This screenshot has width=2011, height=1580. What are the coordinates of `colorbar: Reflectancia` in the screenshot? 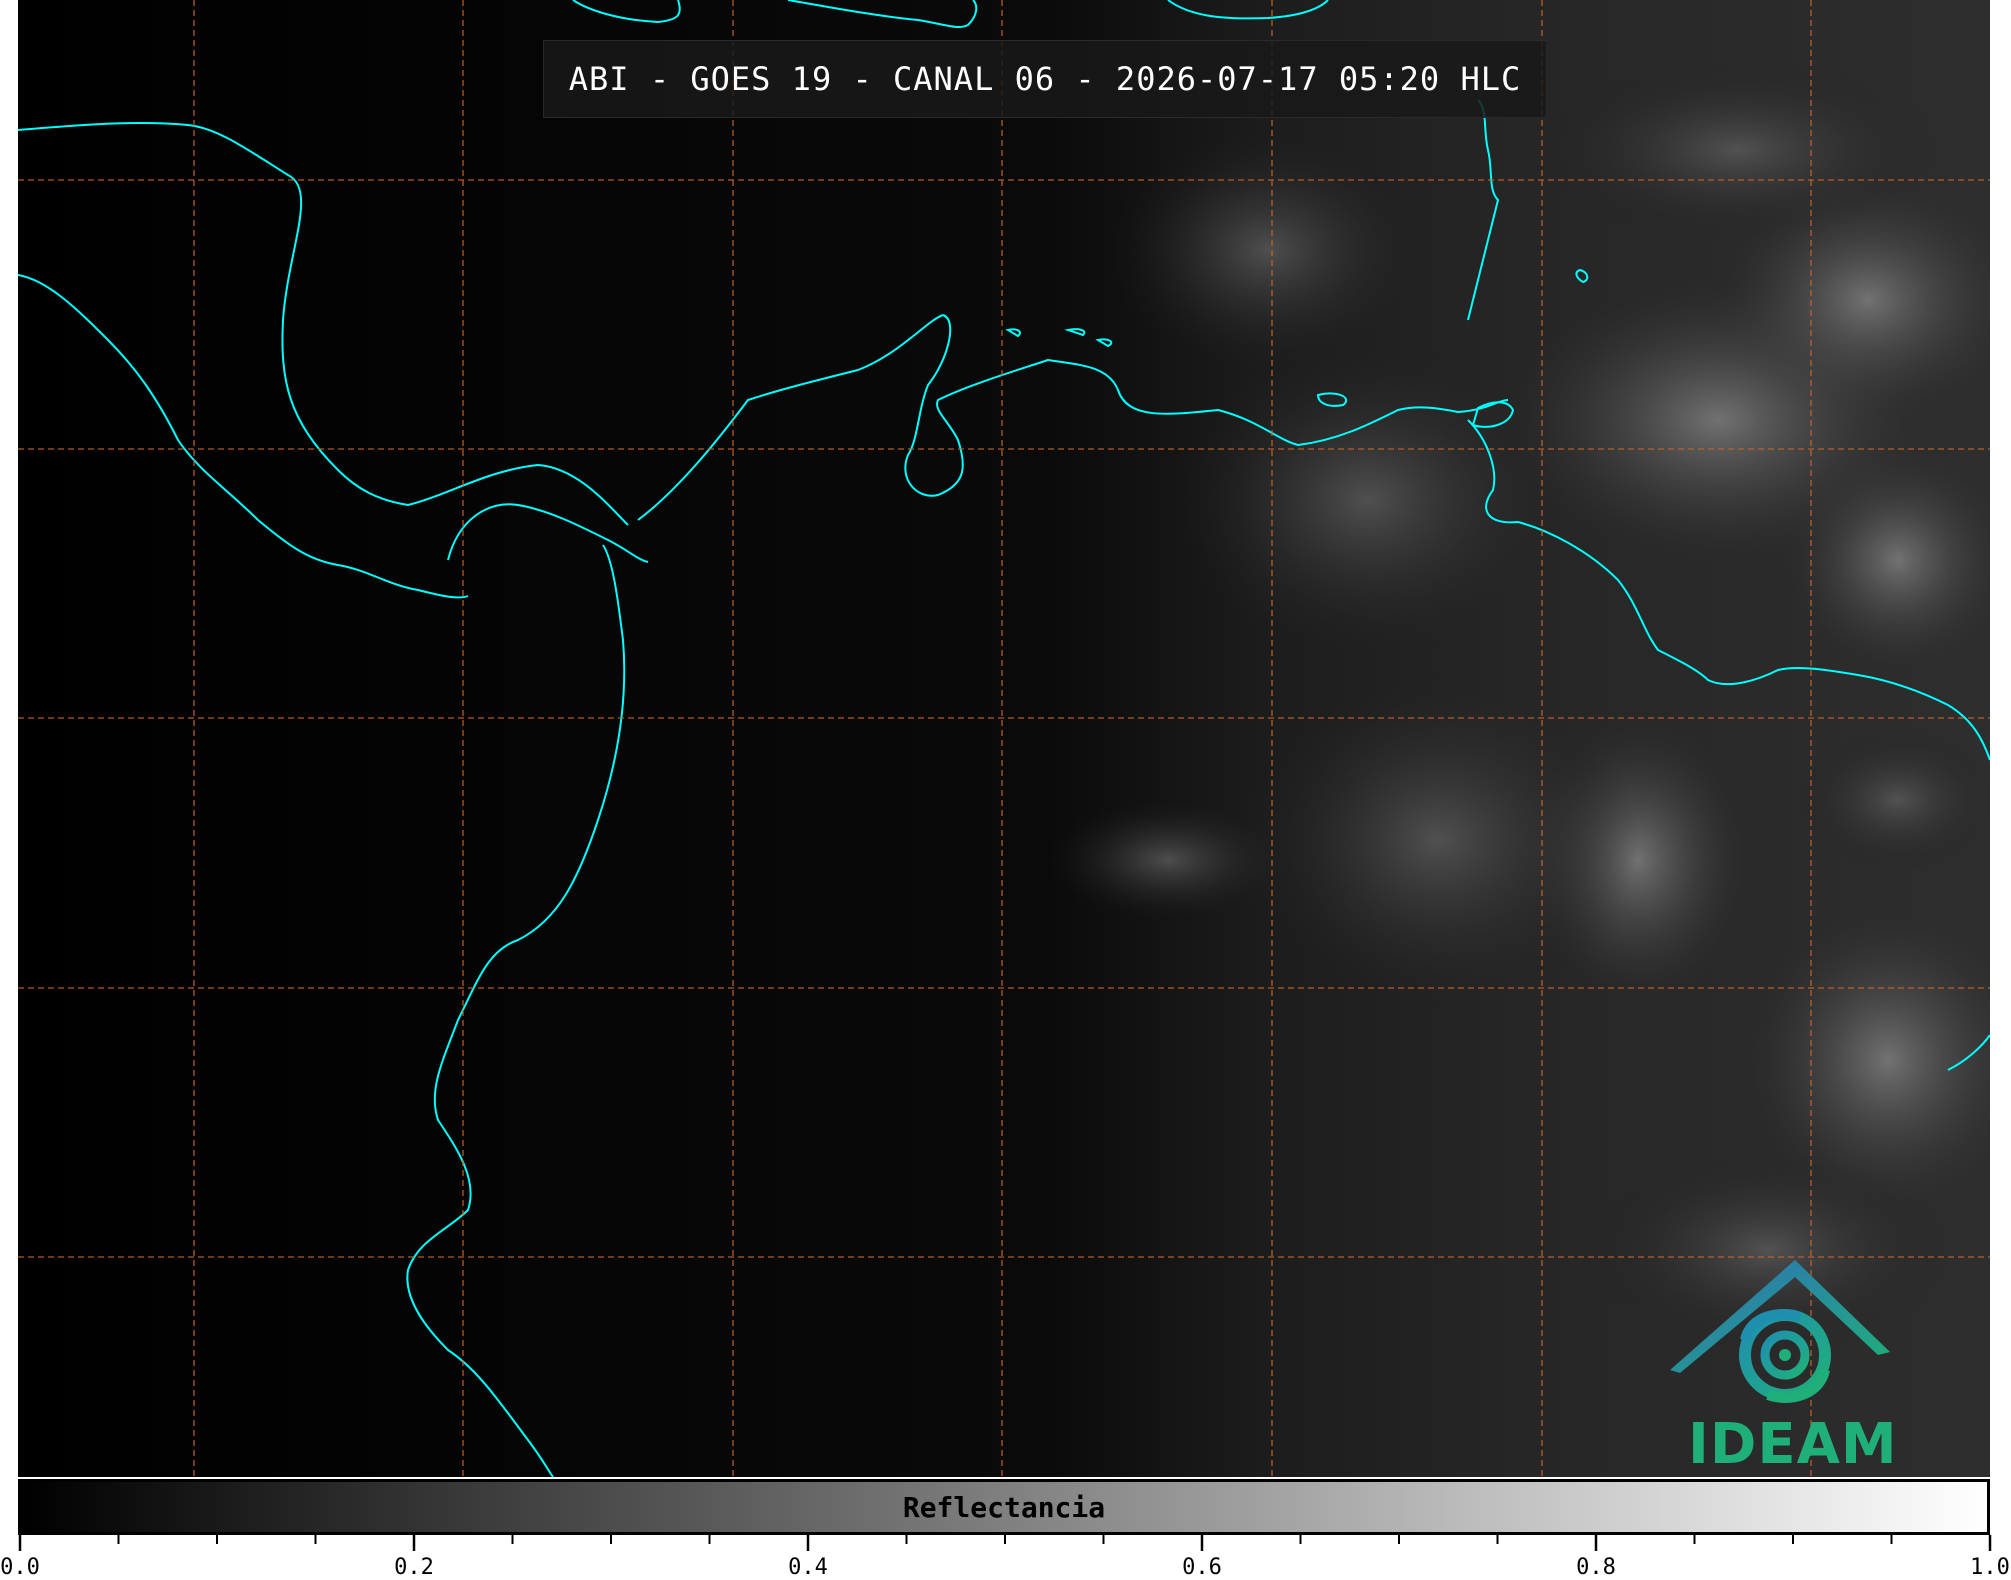 It's located at (1004, 1507).